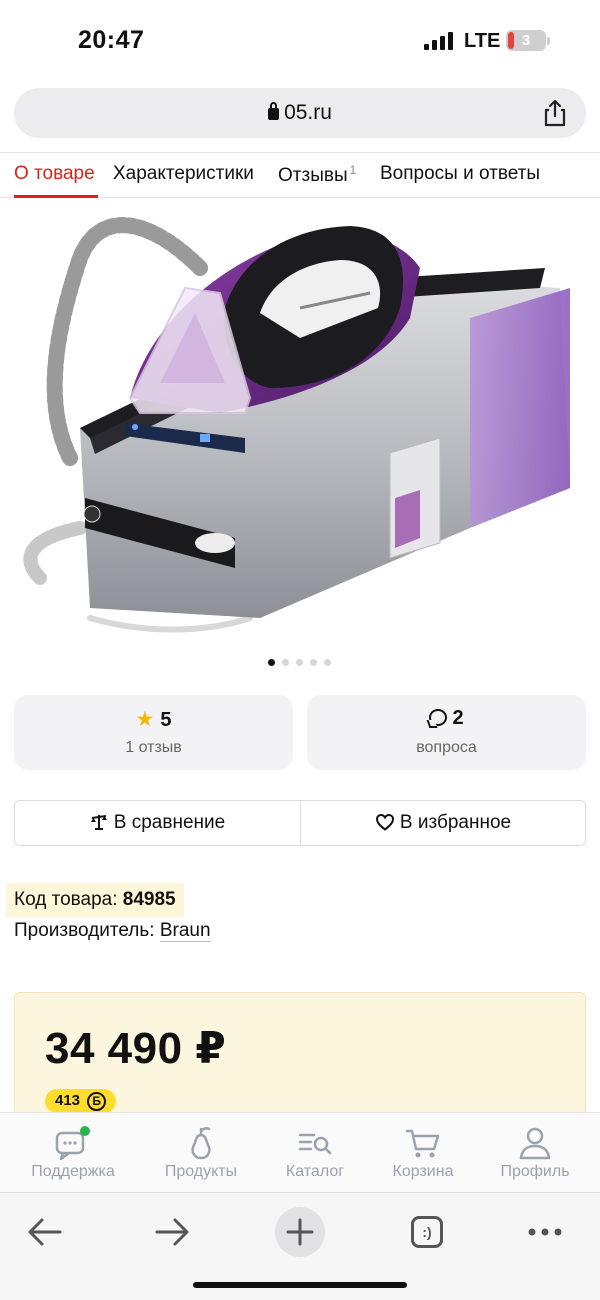 The width and height of the screenshot is (600, 1300). I want to click on lock-icon, so click(274, 111).